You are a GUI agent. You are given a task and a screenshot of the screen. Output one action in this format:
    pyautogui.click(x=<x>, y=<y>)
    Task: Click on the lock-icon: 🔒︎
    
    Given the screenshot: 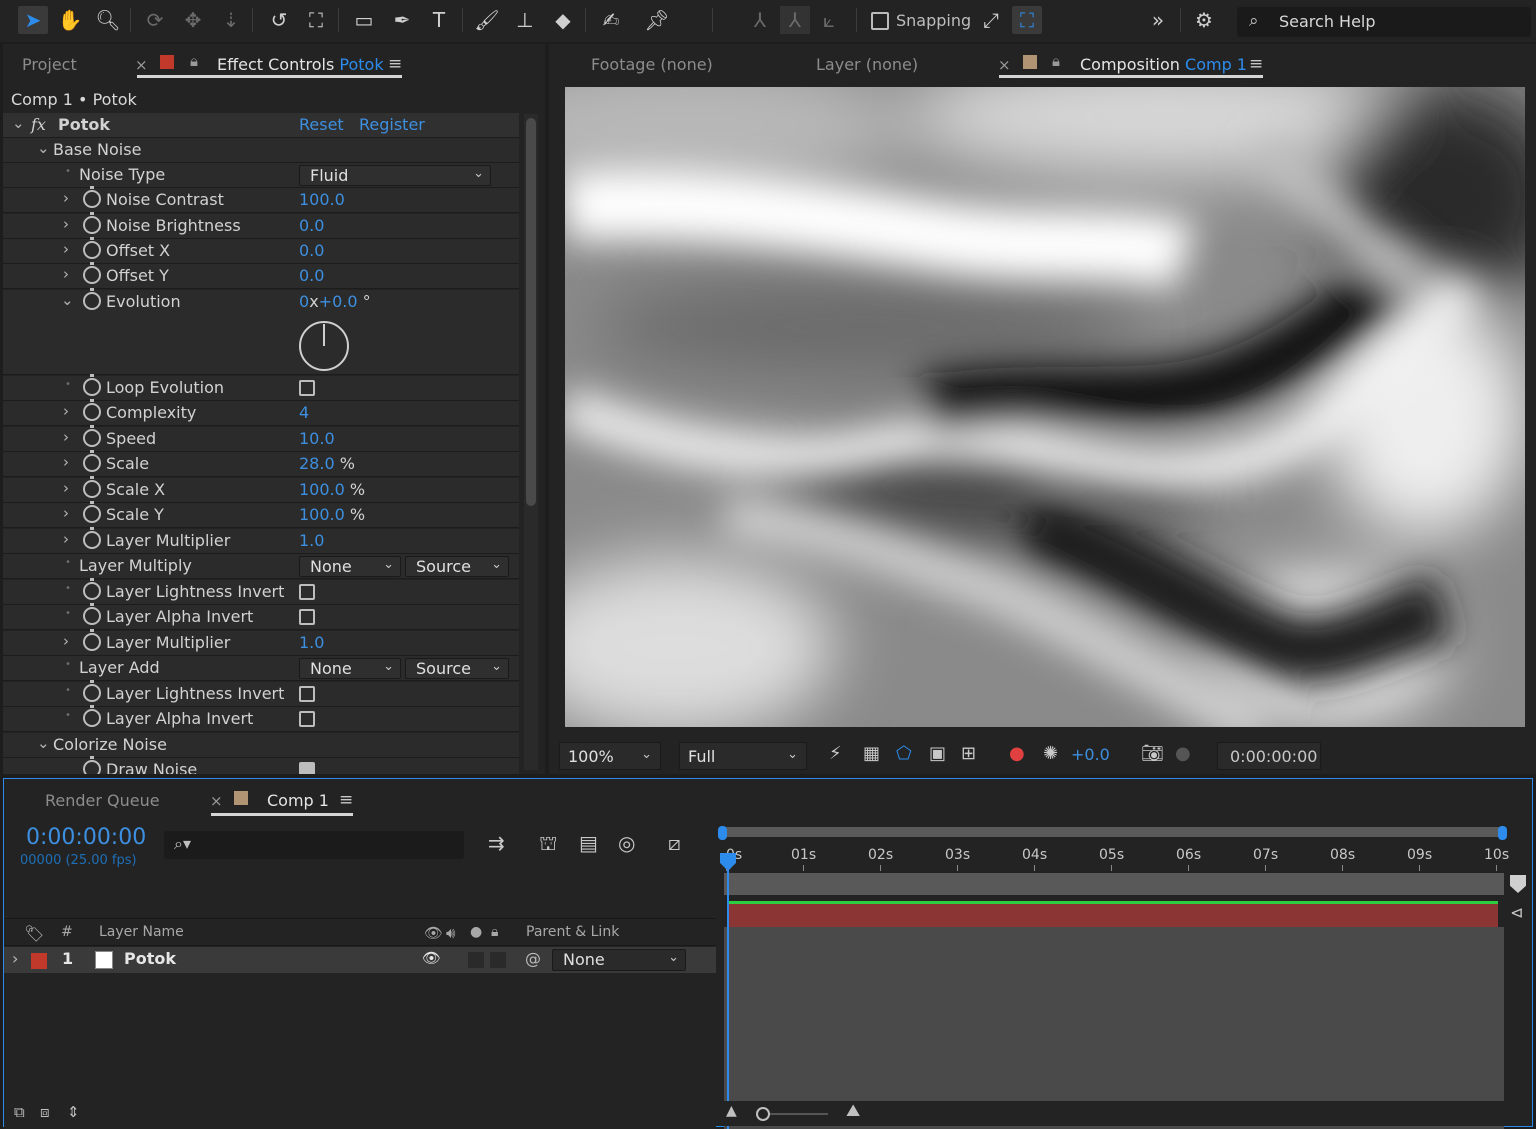 What is the action you would take?
    pyautogui.click(x=494, y=932)
    